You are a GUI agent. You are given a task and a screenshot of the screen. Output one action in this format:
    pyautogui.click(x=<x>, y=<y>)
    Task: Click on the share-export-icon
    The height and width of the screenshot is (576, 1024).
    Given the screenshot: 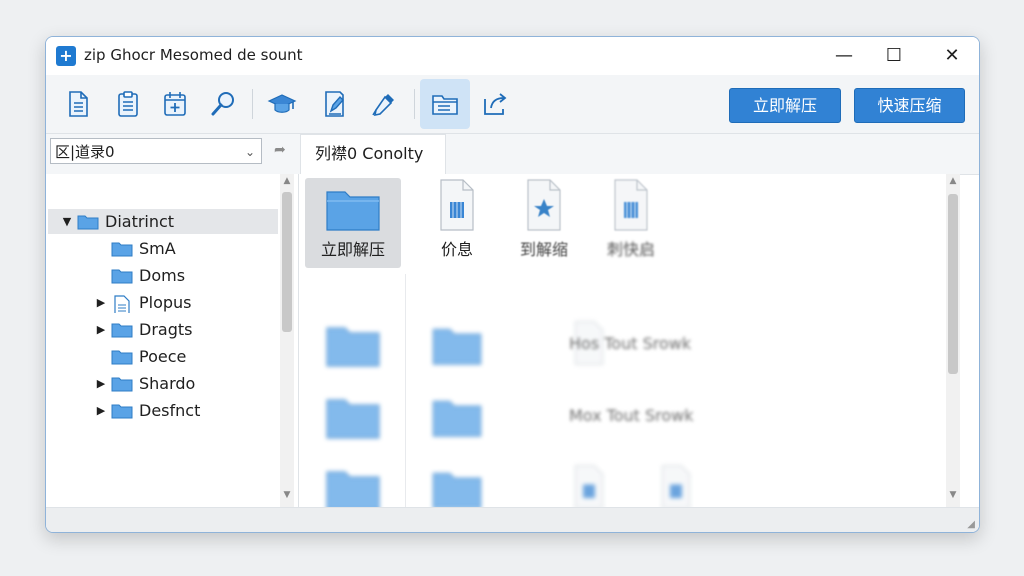 What is the action you would take?
    pyautogui.click(x=495, y=104)
    